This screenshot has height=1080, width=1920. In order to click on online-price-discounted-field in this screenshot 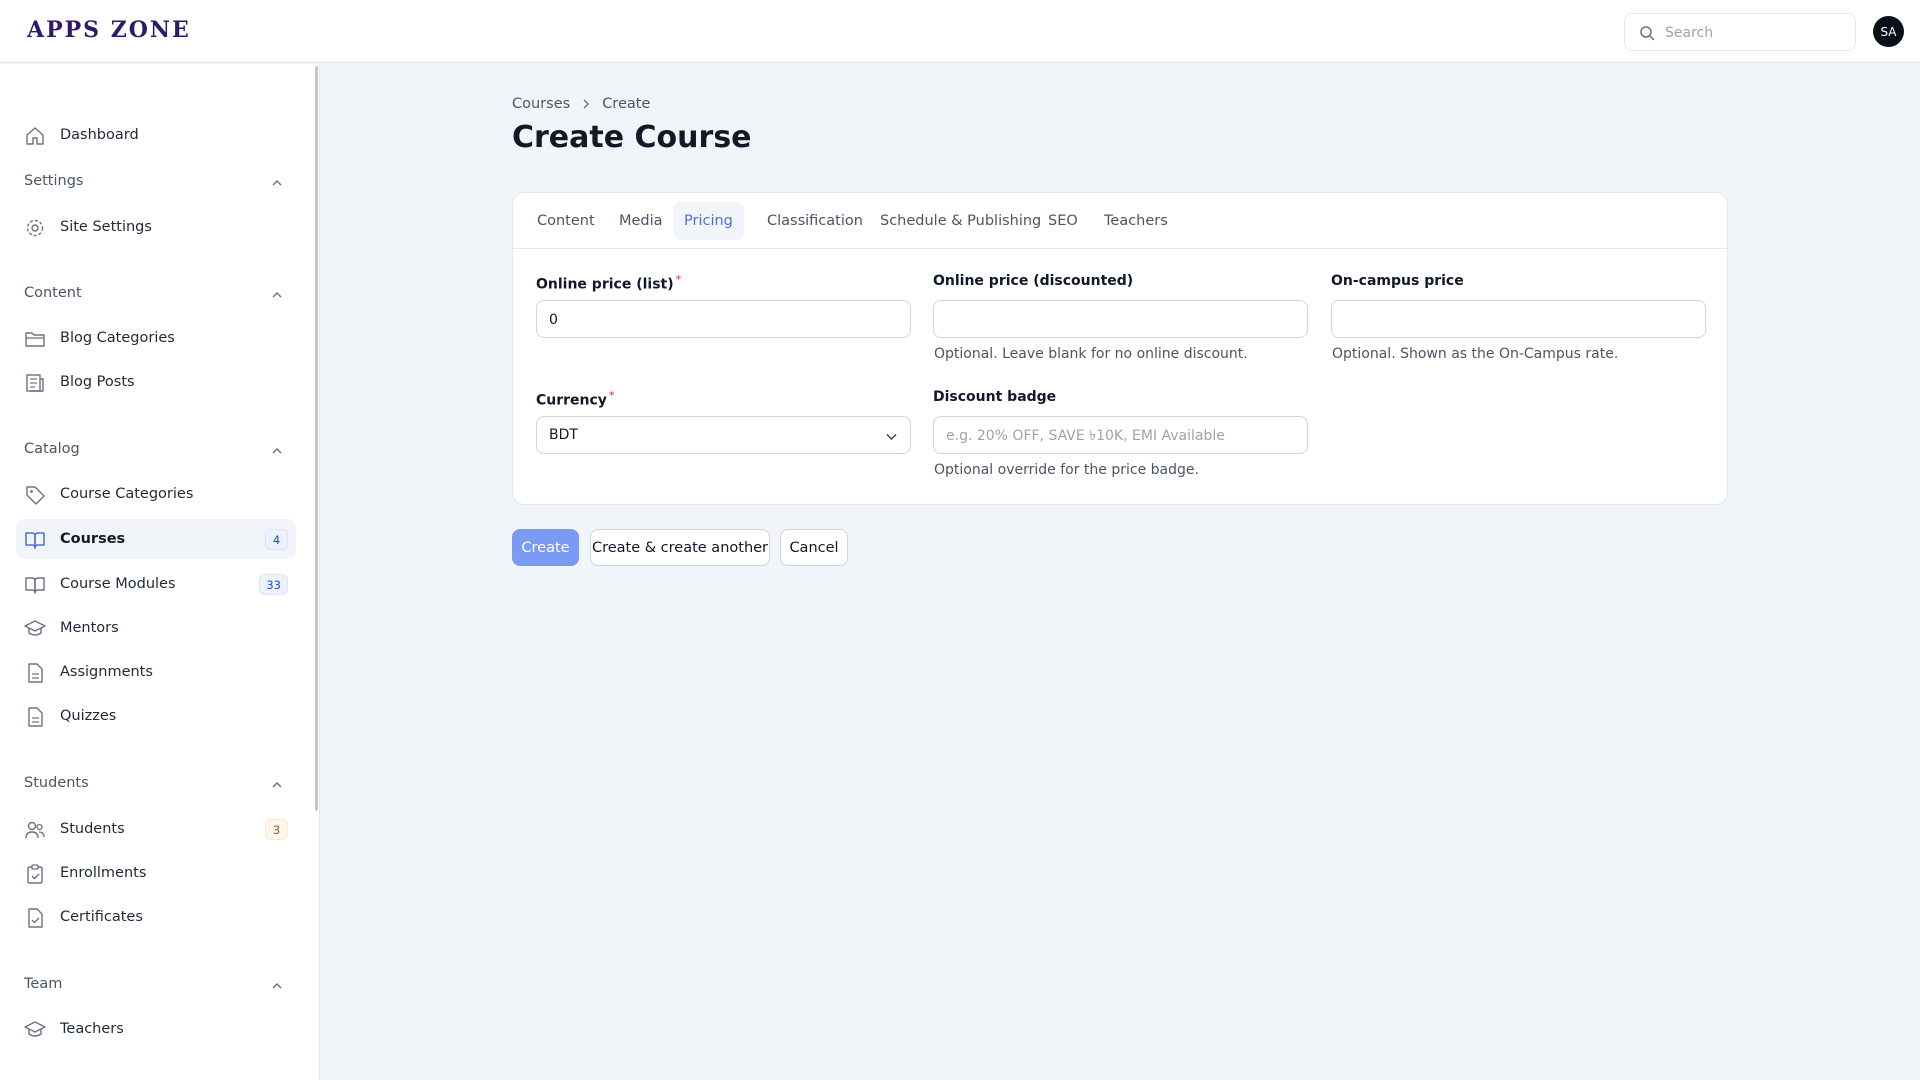, I will do `click(1120, 319)`.